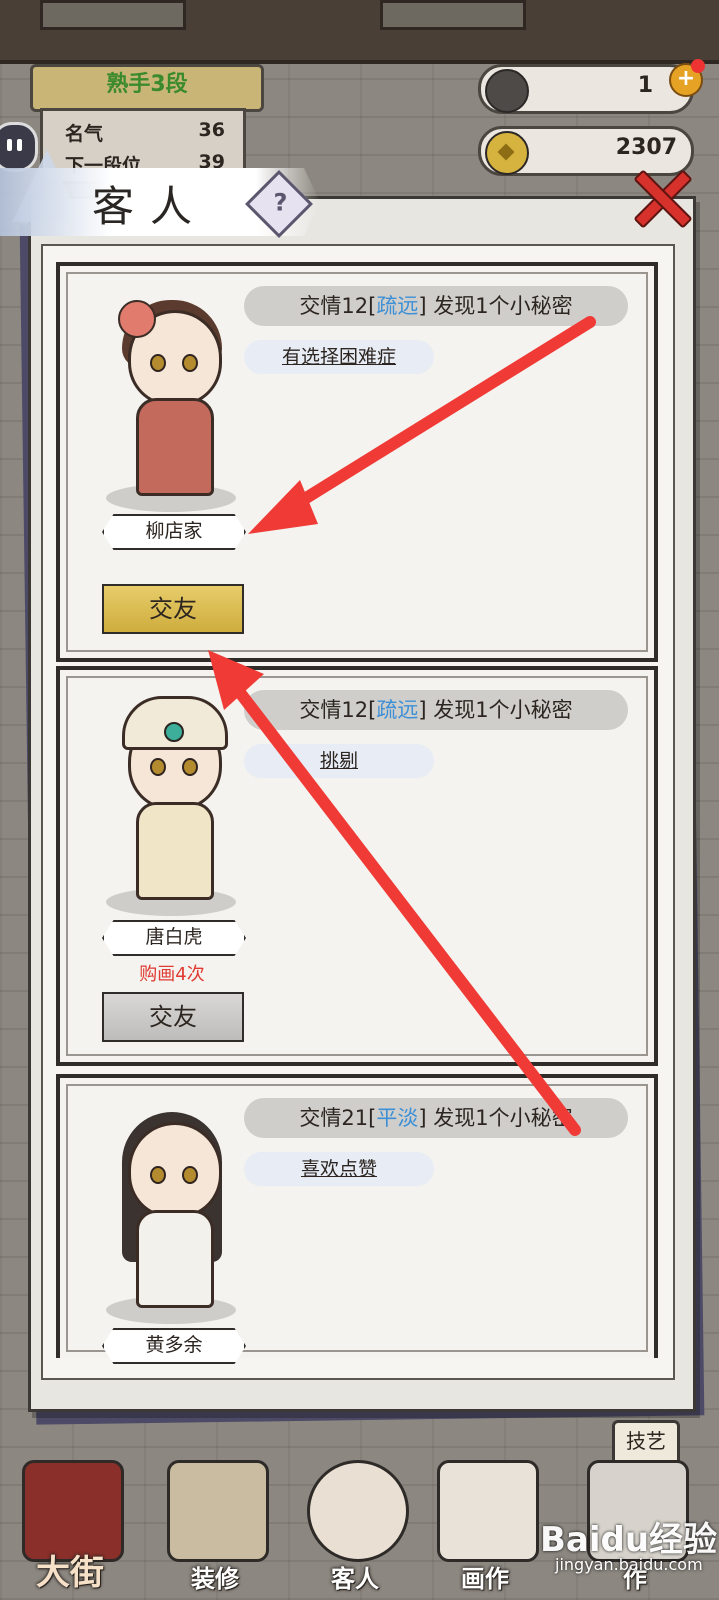 The height and width of the screenshot is (1600, 719). Describe the element at coordinates (174, 938) in the screenshot. I see `guest-name-tag: 唐白虎` at that location.